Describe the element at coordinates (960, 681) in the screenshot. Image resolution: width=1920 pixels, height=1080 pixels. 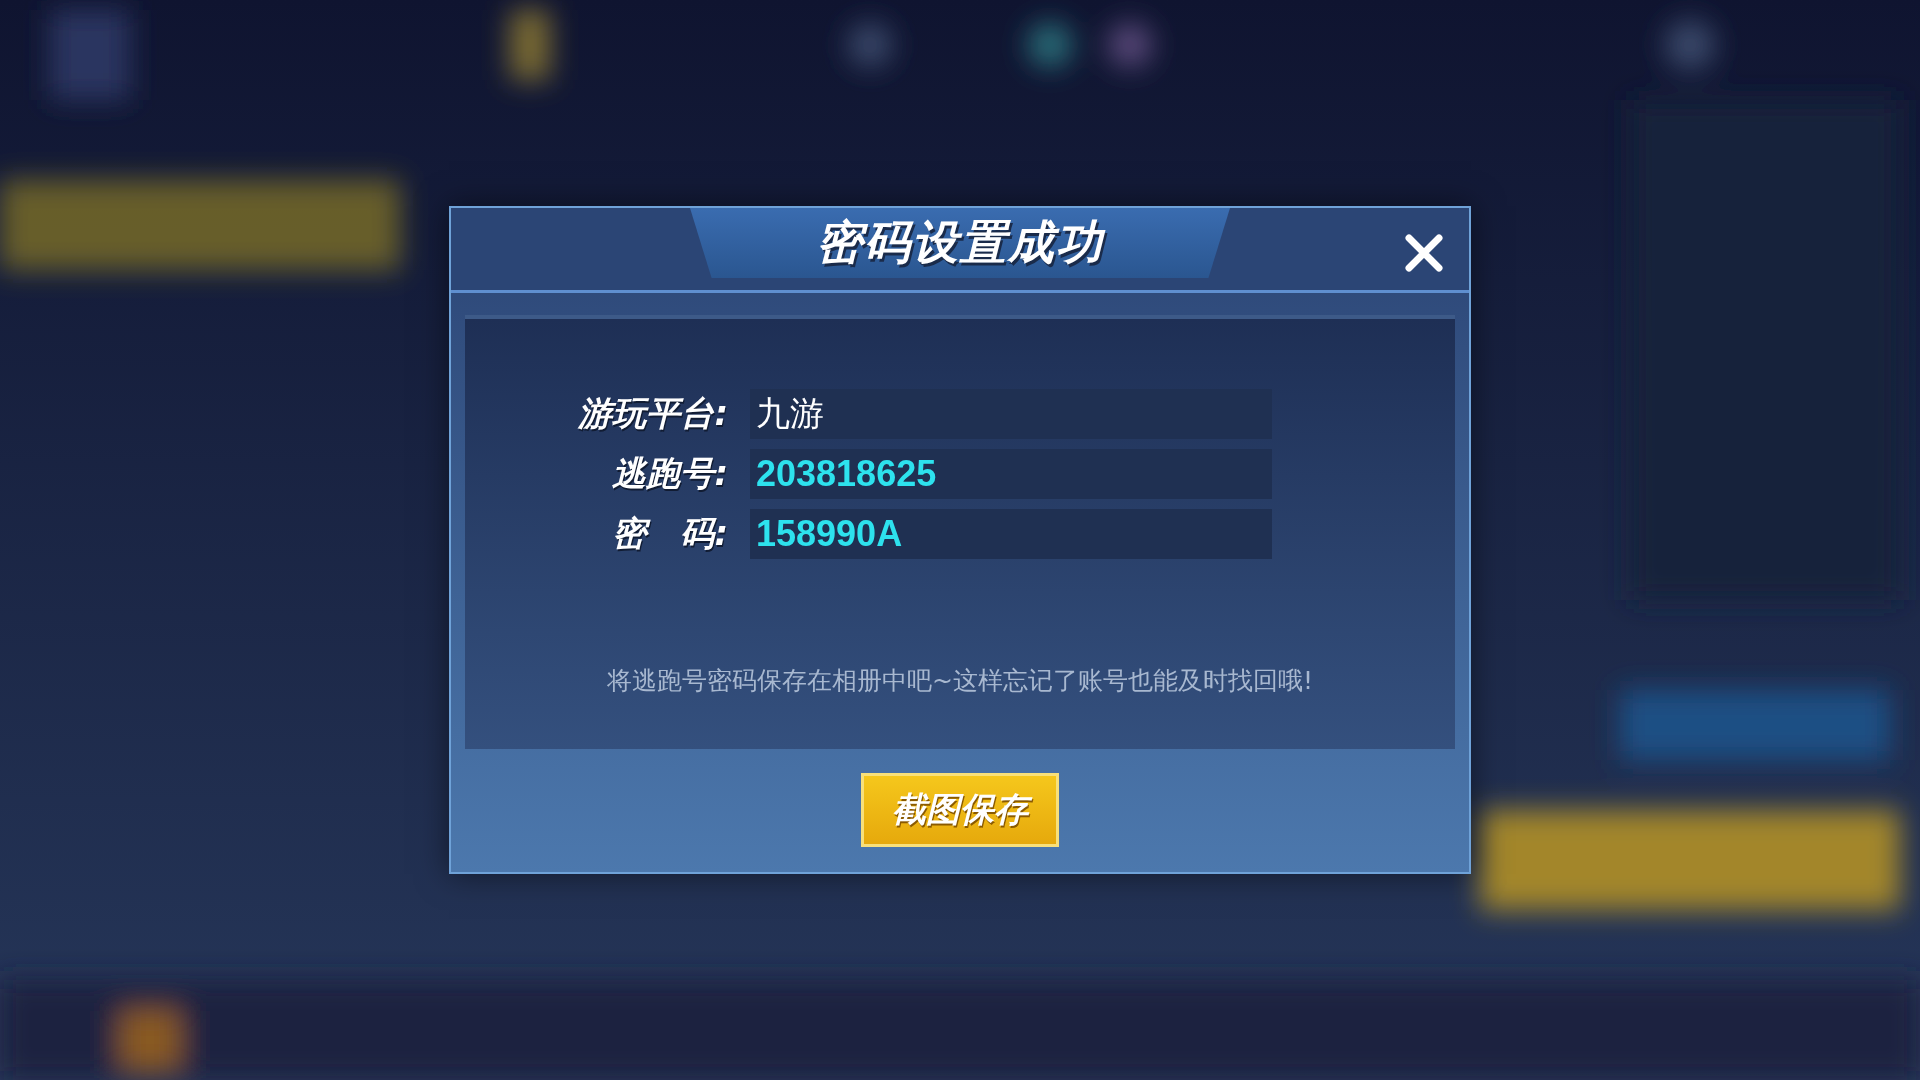
I see `hint-text: 将逃跑号密码保存在相册中吧~这样忘记了账号也能及时找回哦!` at that location.